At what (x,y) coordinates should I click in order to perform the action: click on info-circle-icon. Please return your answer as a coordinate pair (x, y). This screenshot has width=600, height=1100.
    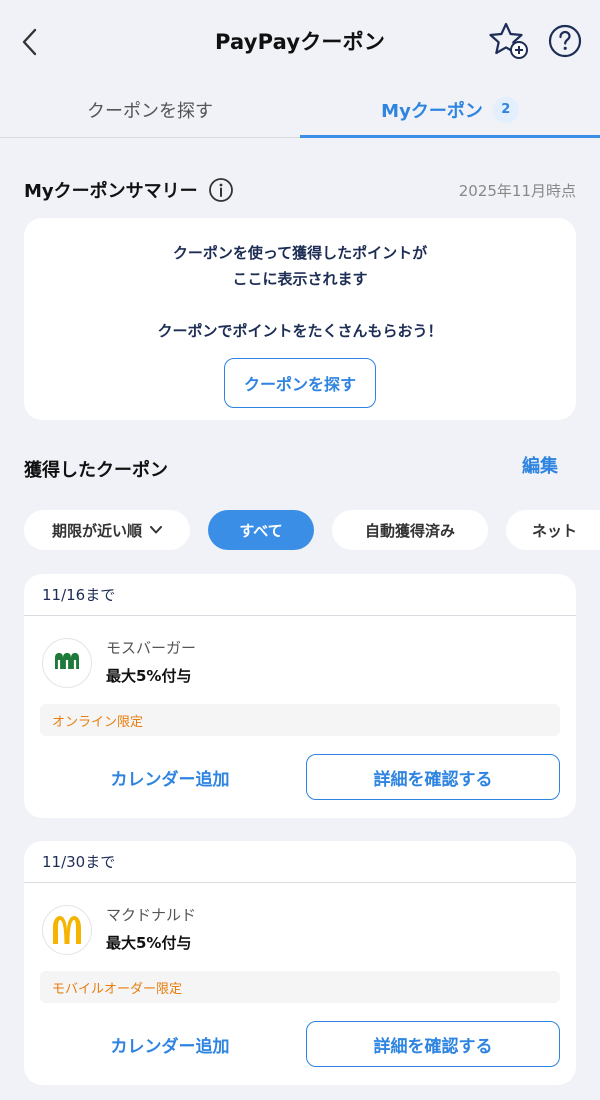
    Looking at the image, I should click on (220, 190).